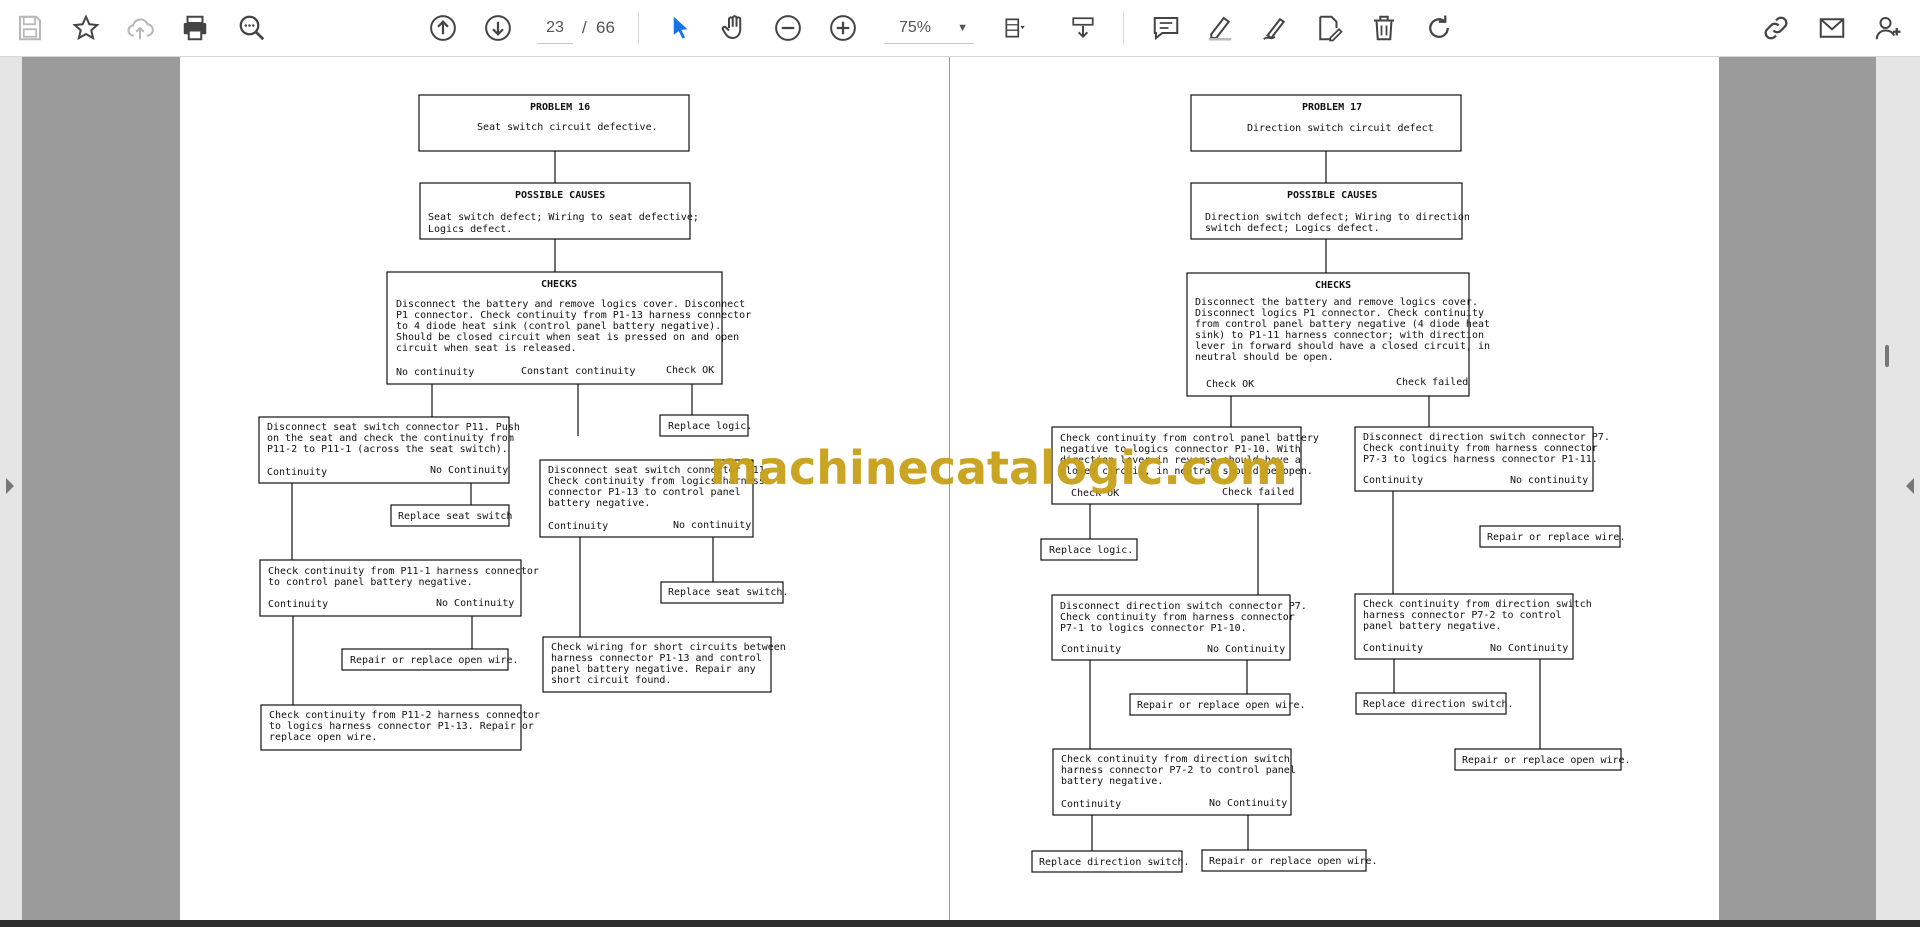  What do you see at coordinates (30, 28) in the screenshot?
I see `save-icon` at bounding box center [30, 28].